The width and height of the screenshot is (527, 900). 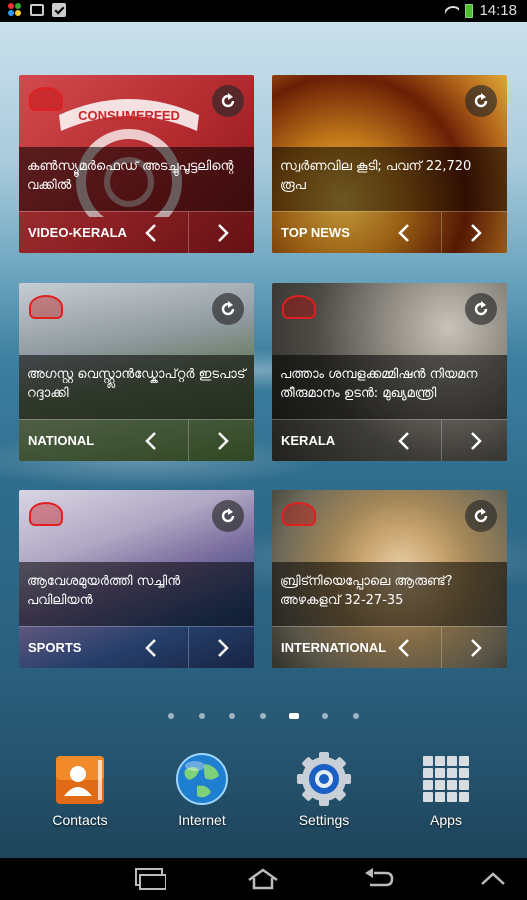 What do you see at coordinates (498, 10) in the screenshot?
I see `clock: 14:18` at bounding box center [498, 10].